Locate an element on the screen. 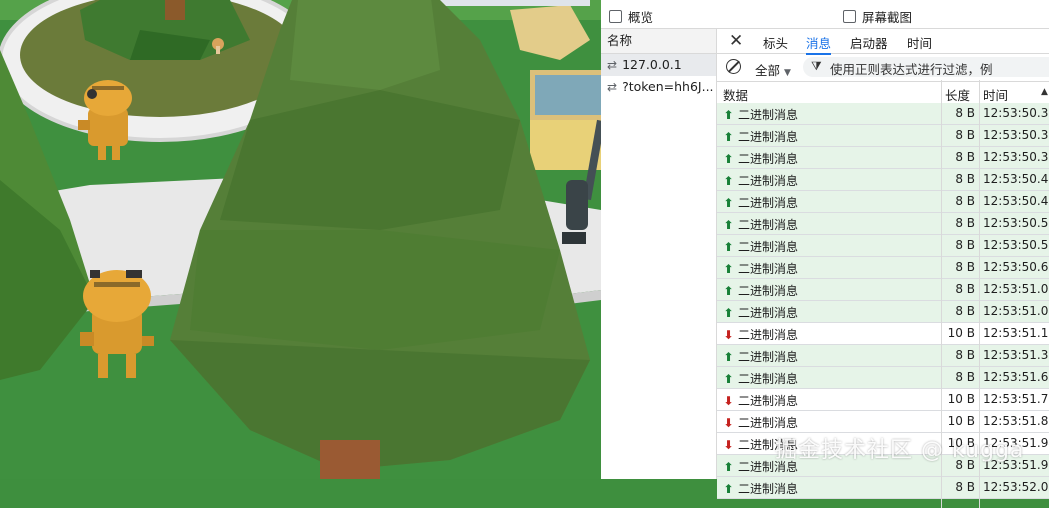  chevron-down-icon: ▼ is located at coordinates (787, 73).